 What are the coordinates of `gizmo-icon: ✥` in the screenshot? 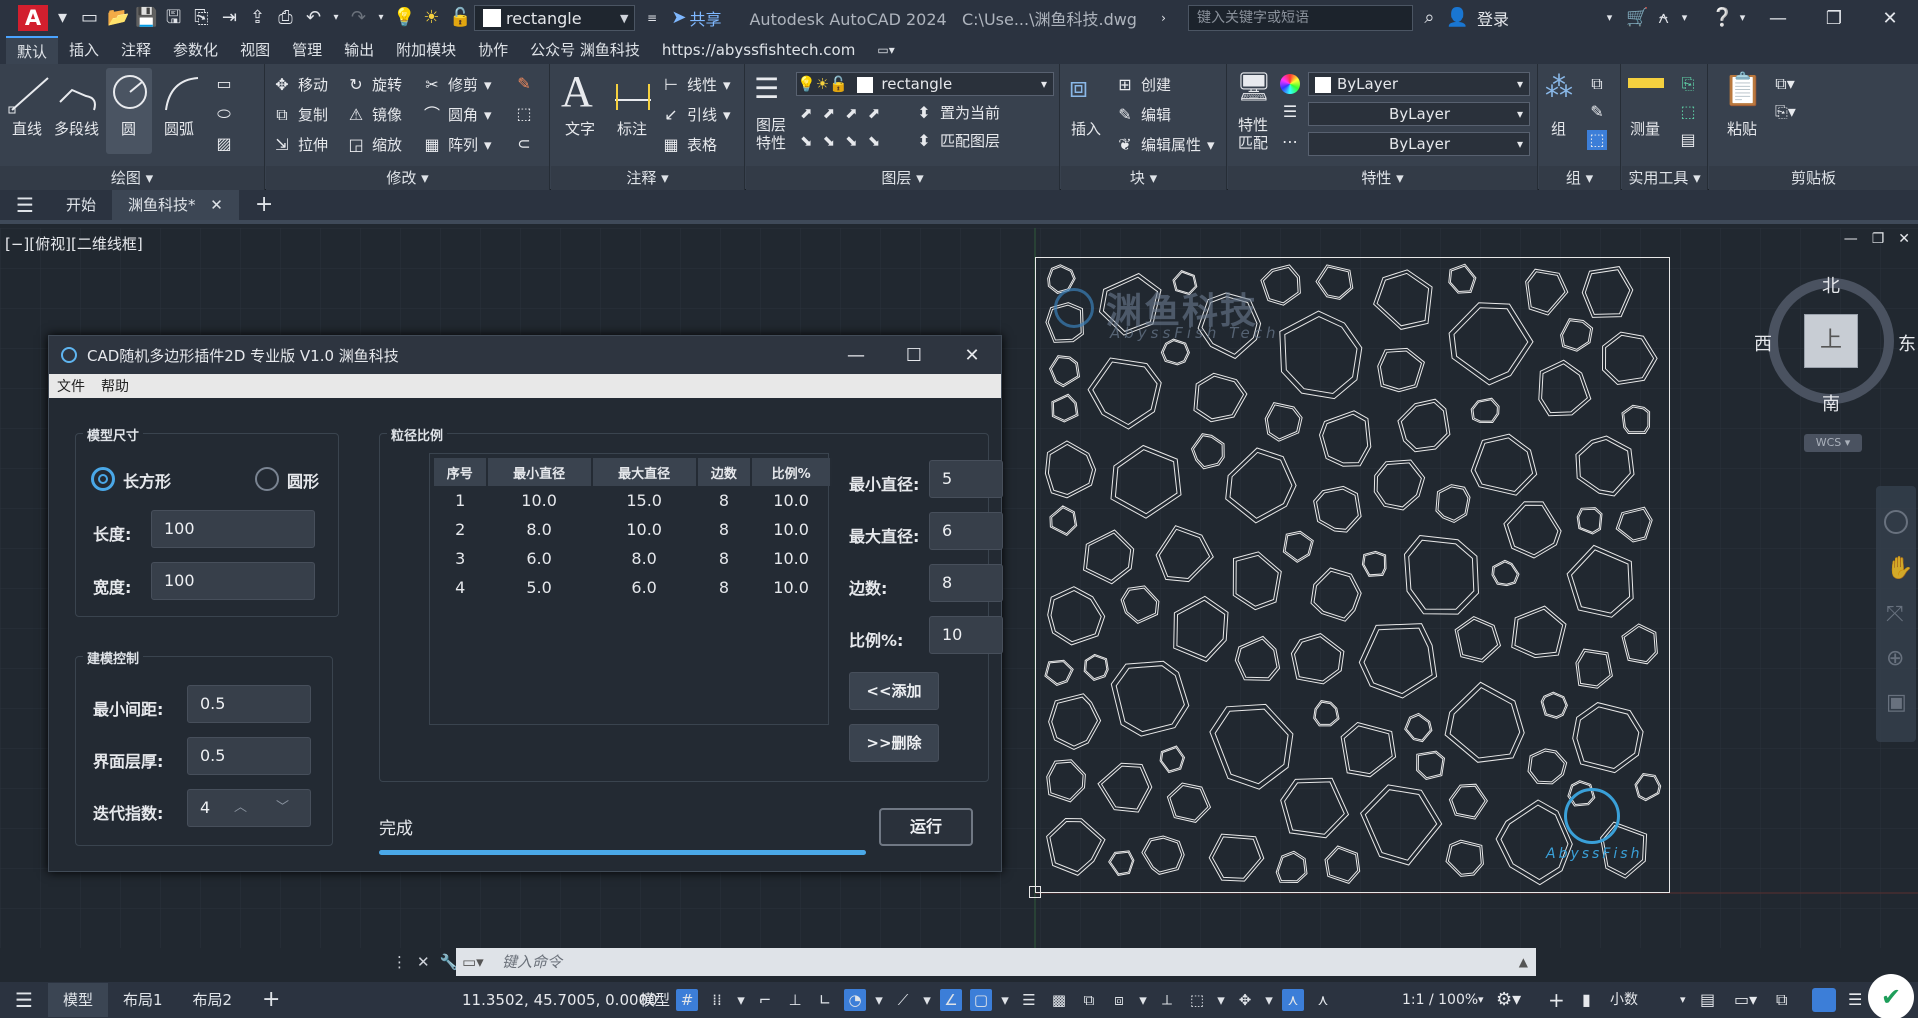 It's located at (1245, 1000).